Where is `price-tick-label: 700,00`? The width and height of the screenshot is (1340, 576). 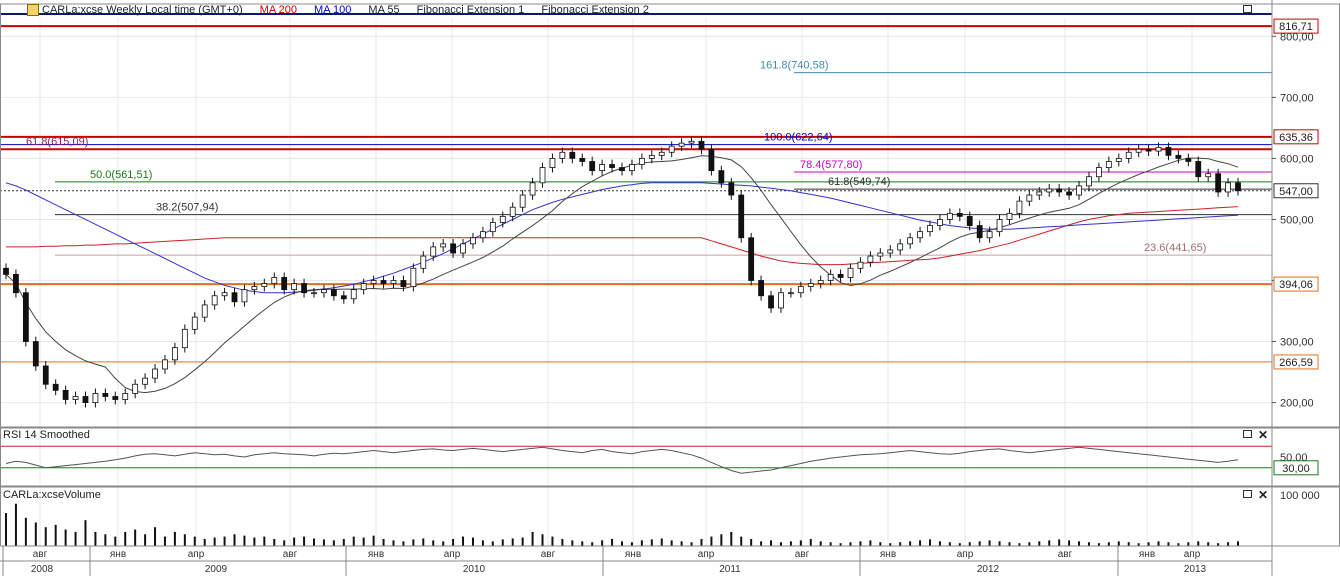
price-tick-label: 700,00 is located at coordinates (1297, 98).